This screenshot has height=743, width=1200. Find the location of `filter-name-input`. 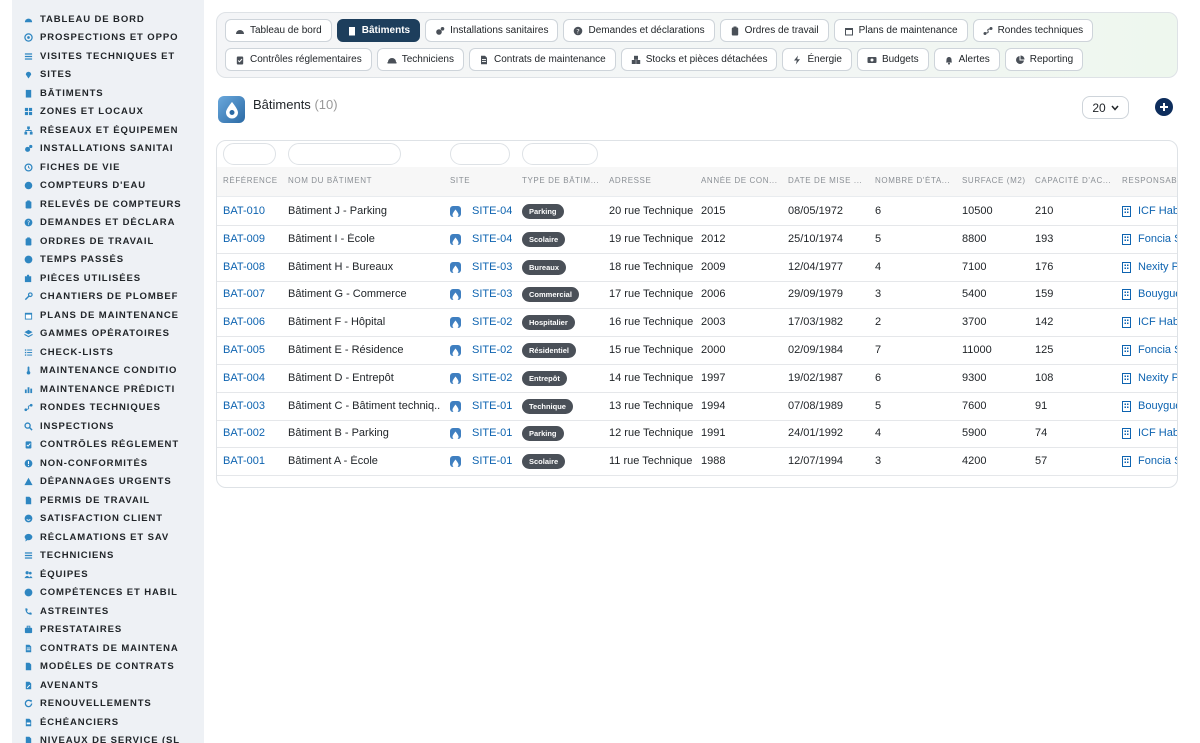

filter-name-input is located at coordinates (344, 154).